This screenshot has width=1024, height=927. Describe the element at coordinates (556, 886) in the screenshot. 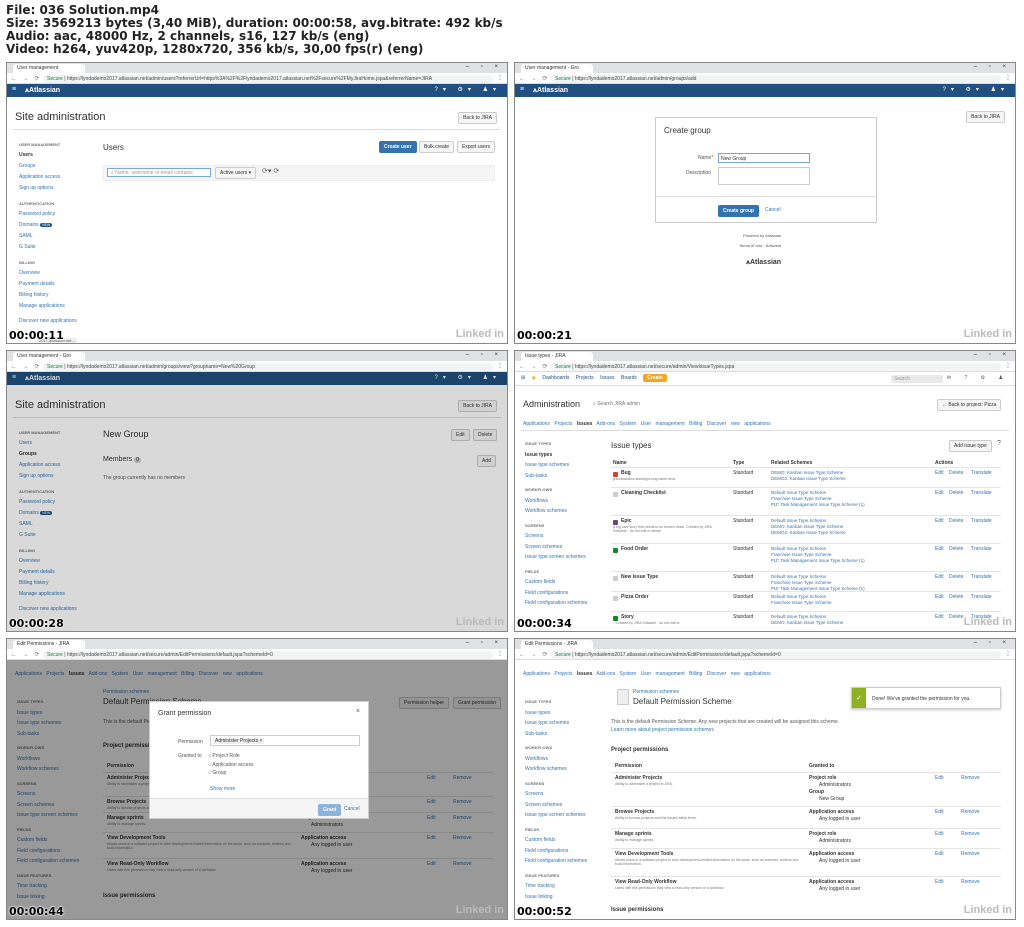

I see `sidebar-time-tracking: Time tracking` at that location.